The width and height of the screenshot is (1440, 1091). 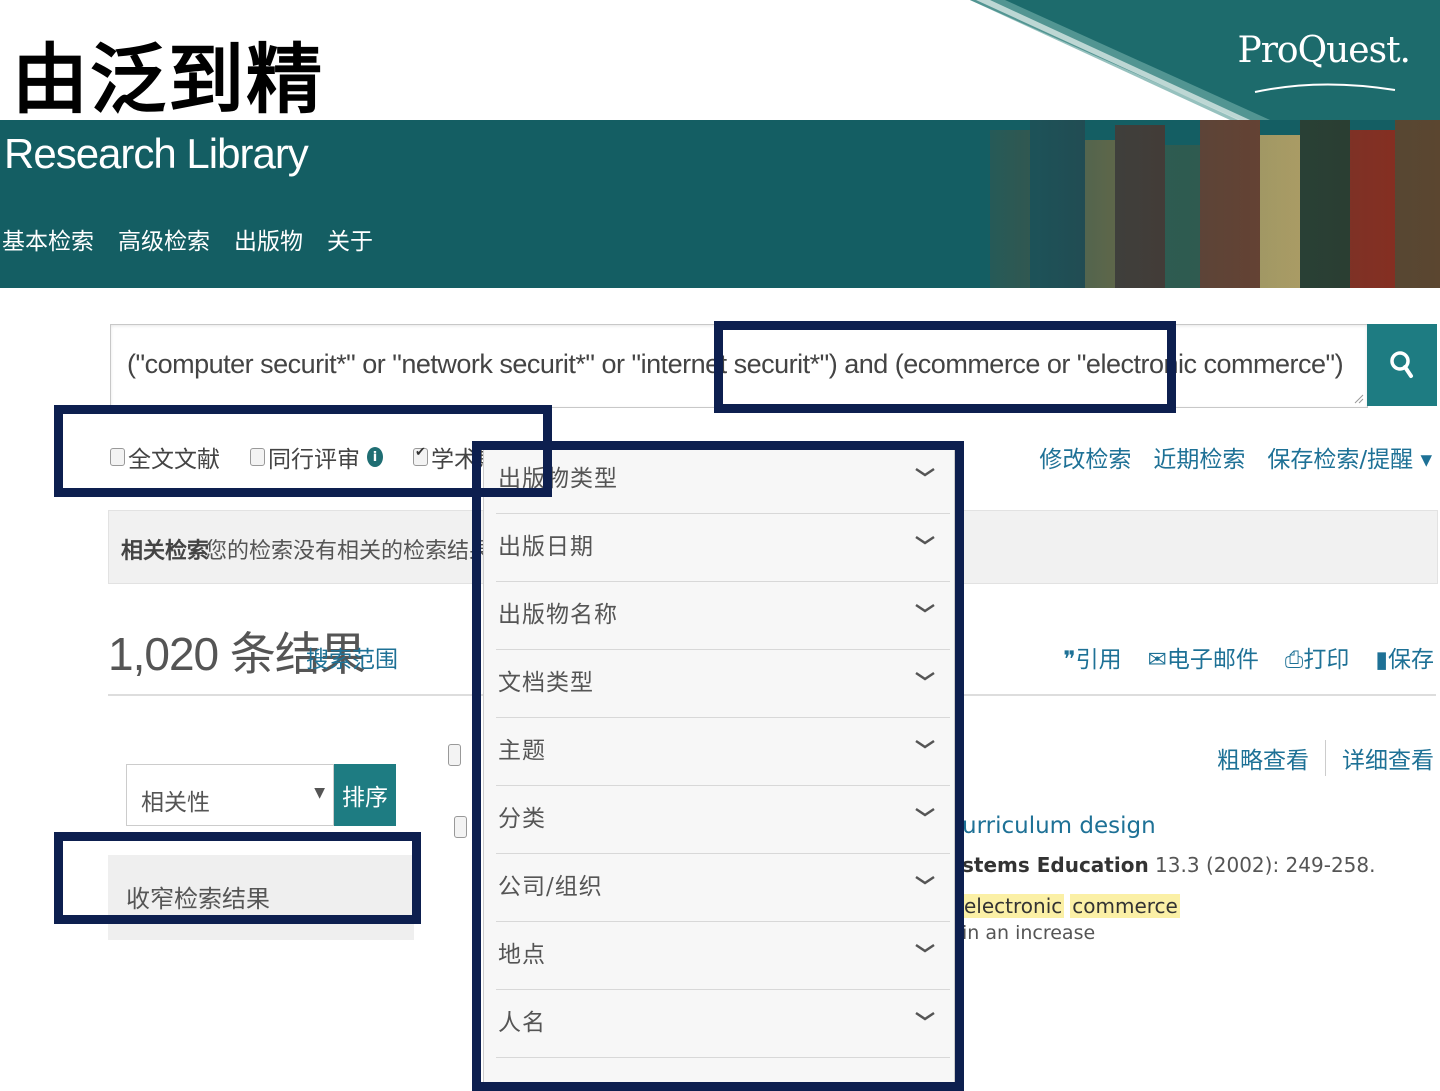 I want to click on result-highlights: electronic commerce, so click(x=1071, y=906).